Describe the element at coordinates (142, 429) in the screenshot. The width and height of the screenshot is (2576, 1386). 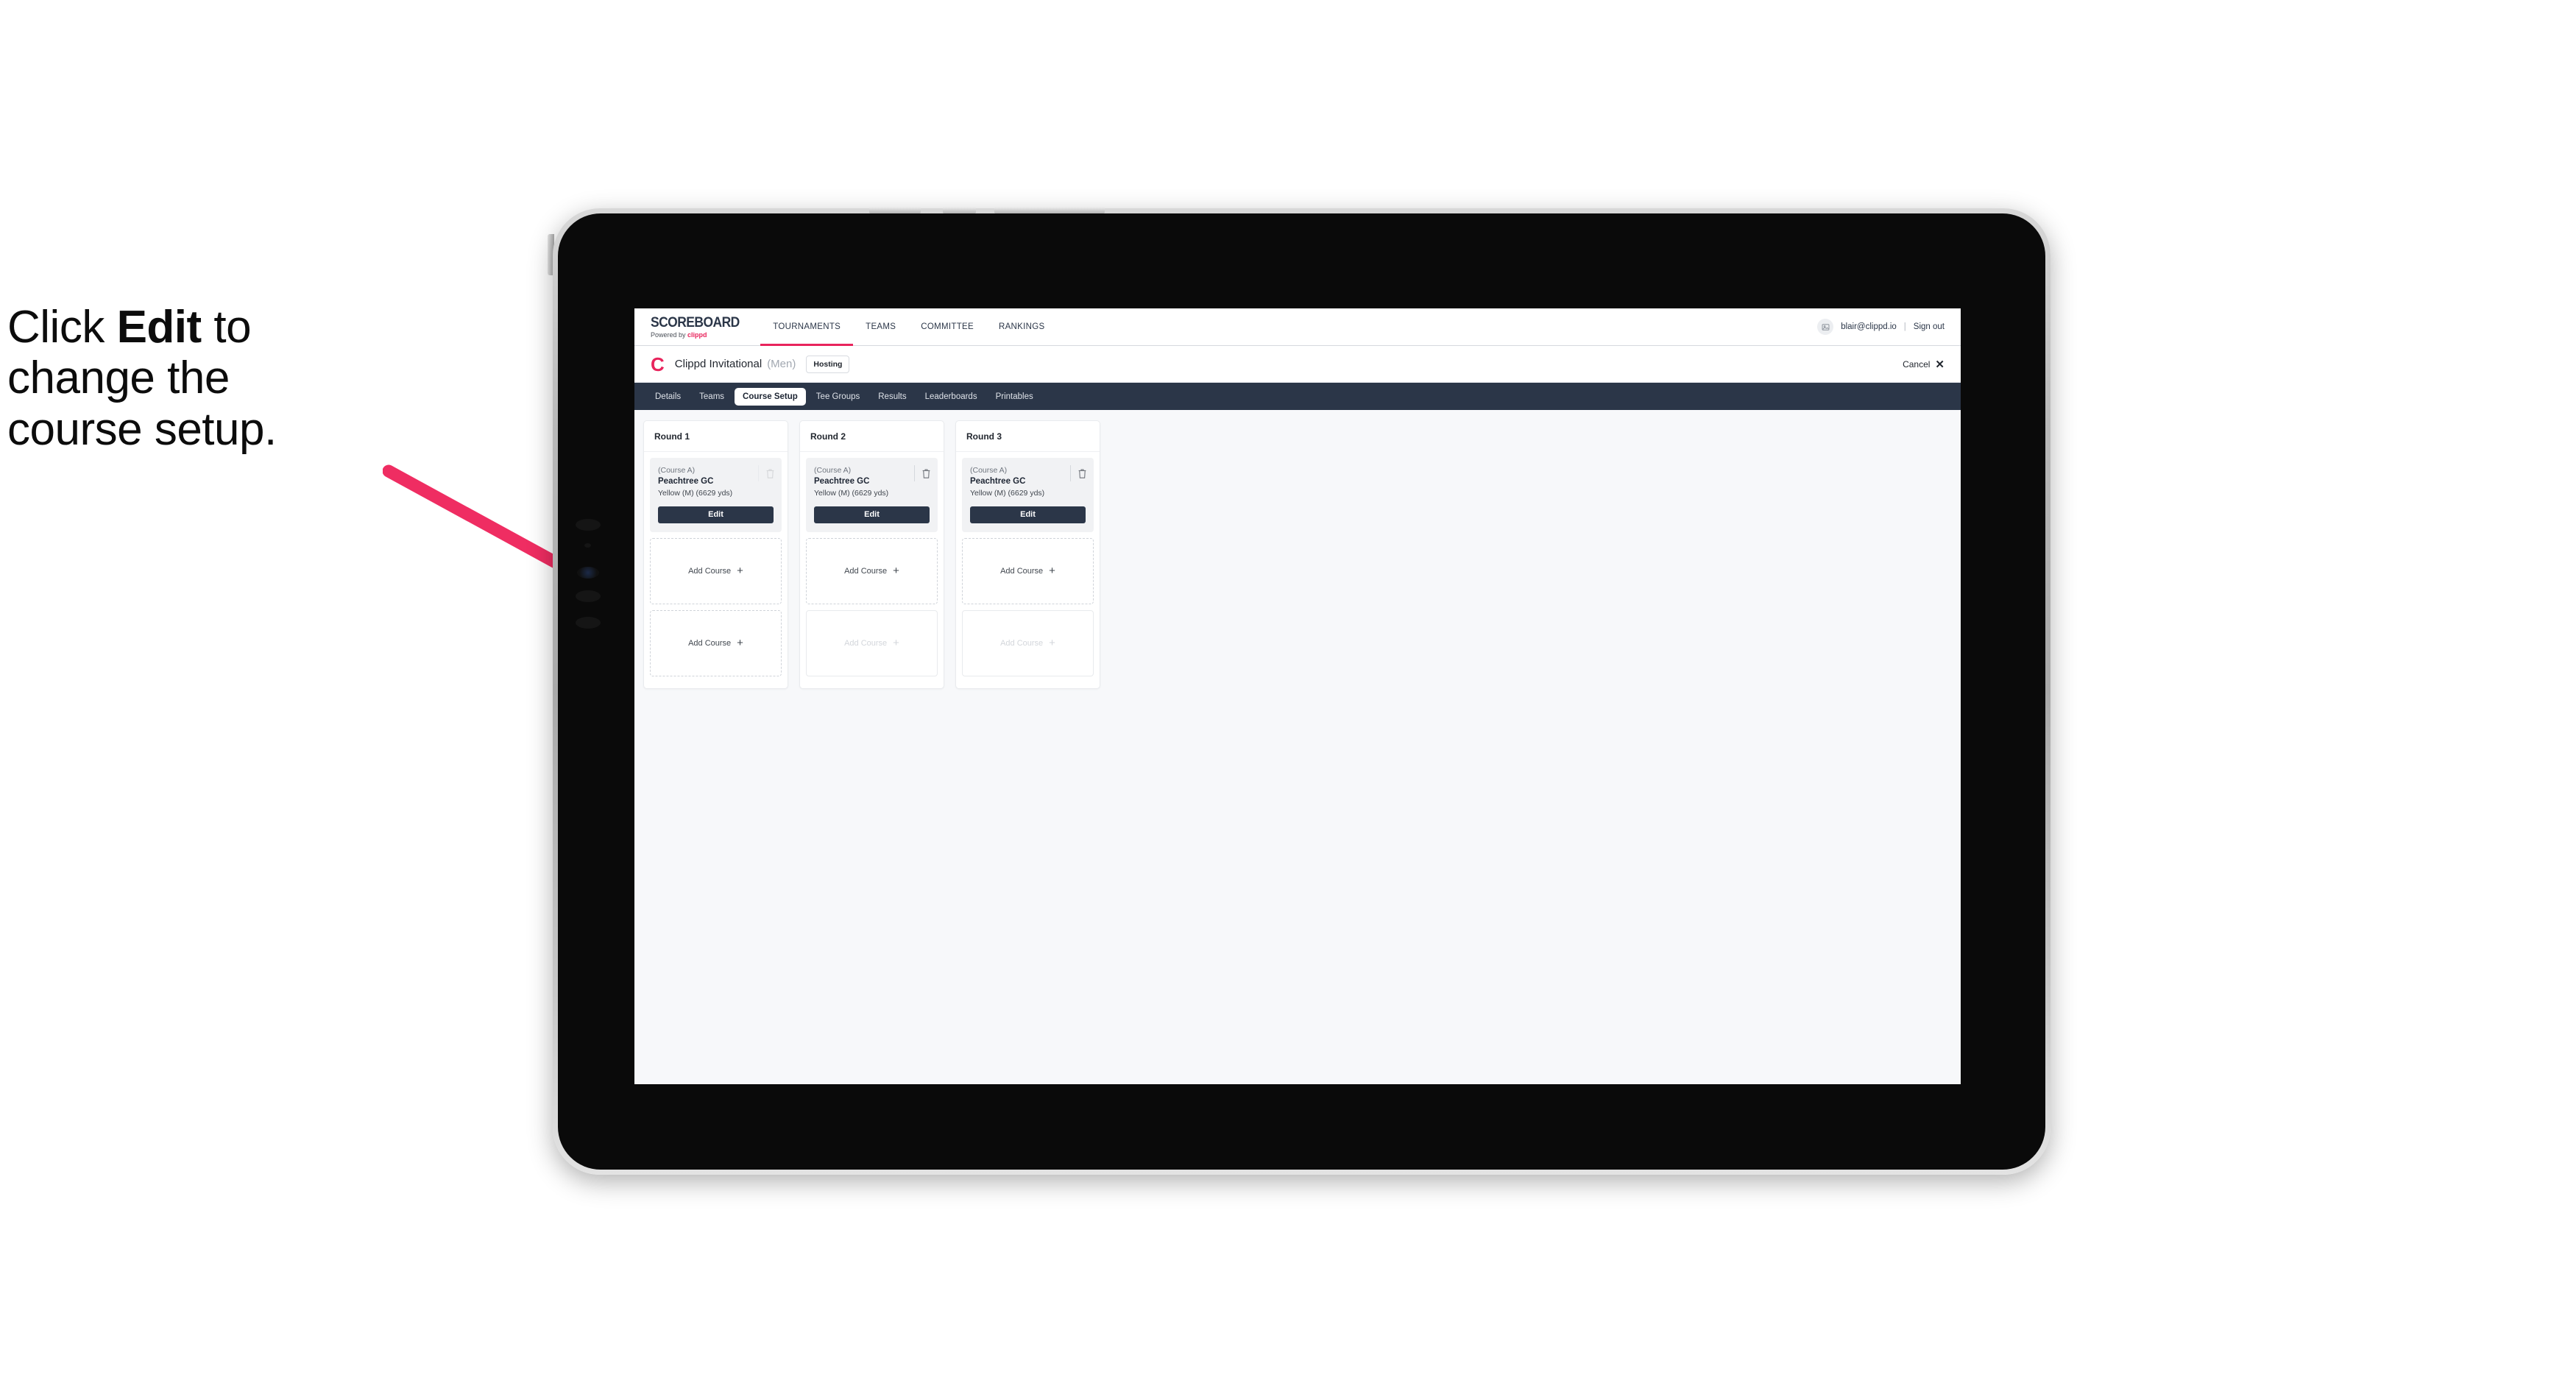
I see `annotation-line3: course setup.` at that location.